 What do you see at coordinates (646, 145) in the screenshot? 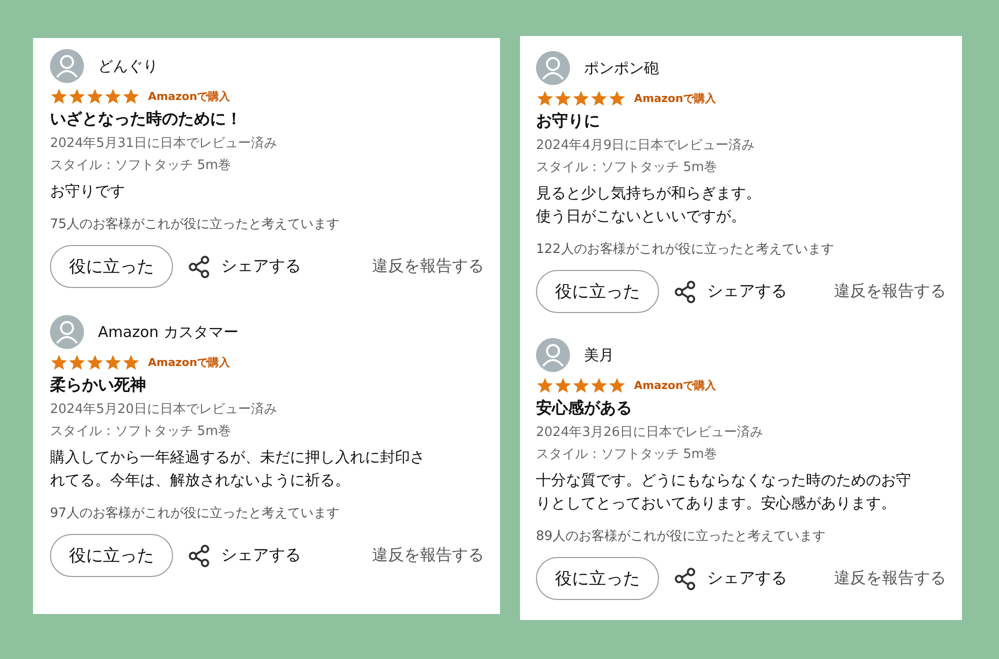
I see `review-date: 2024年4月9日に日本でレビュー済み` at bounding box center [646, 145].